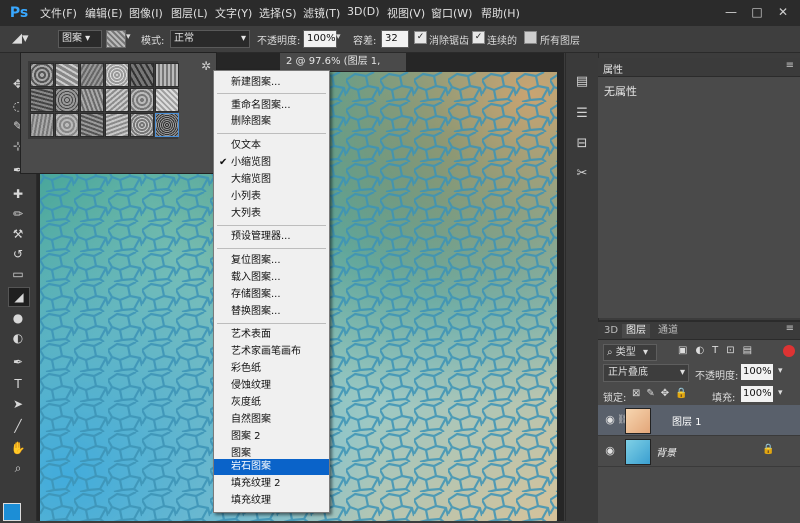 This screenshot has height=523, width=800. I want to click on menu-rock-patterns: 岩石图案, so click(271, 467).